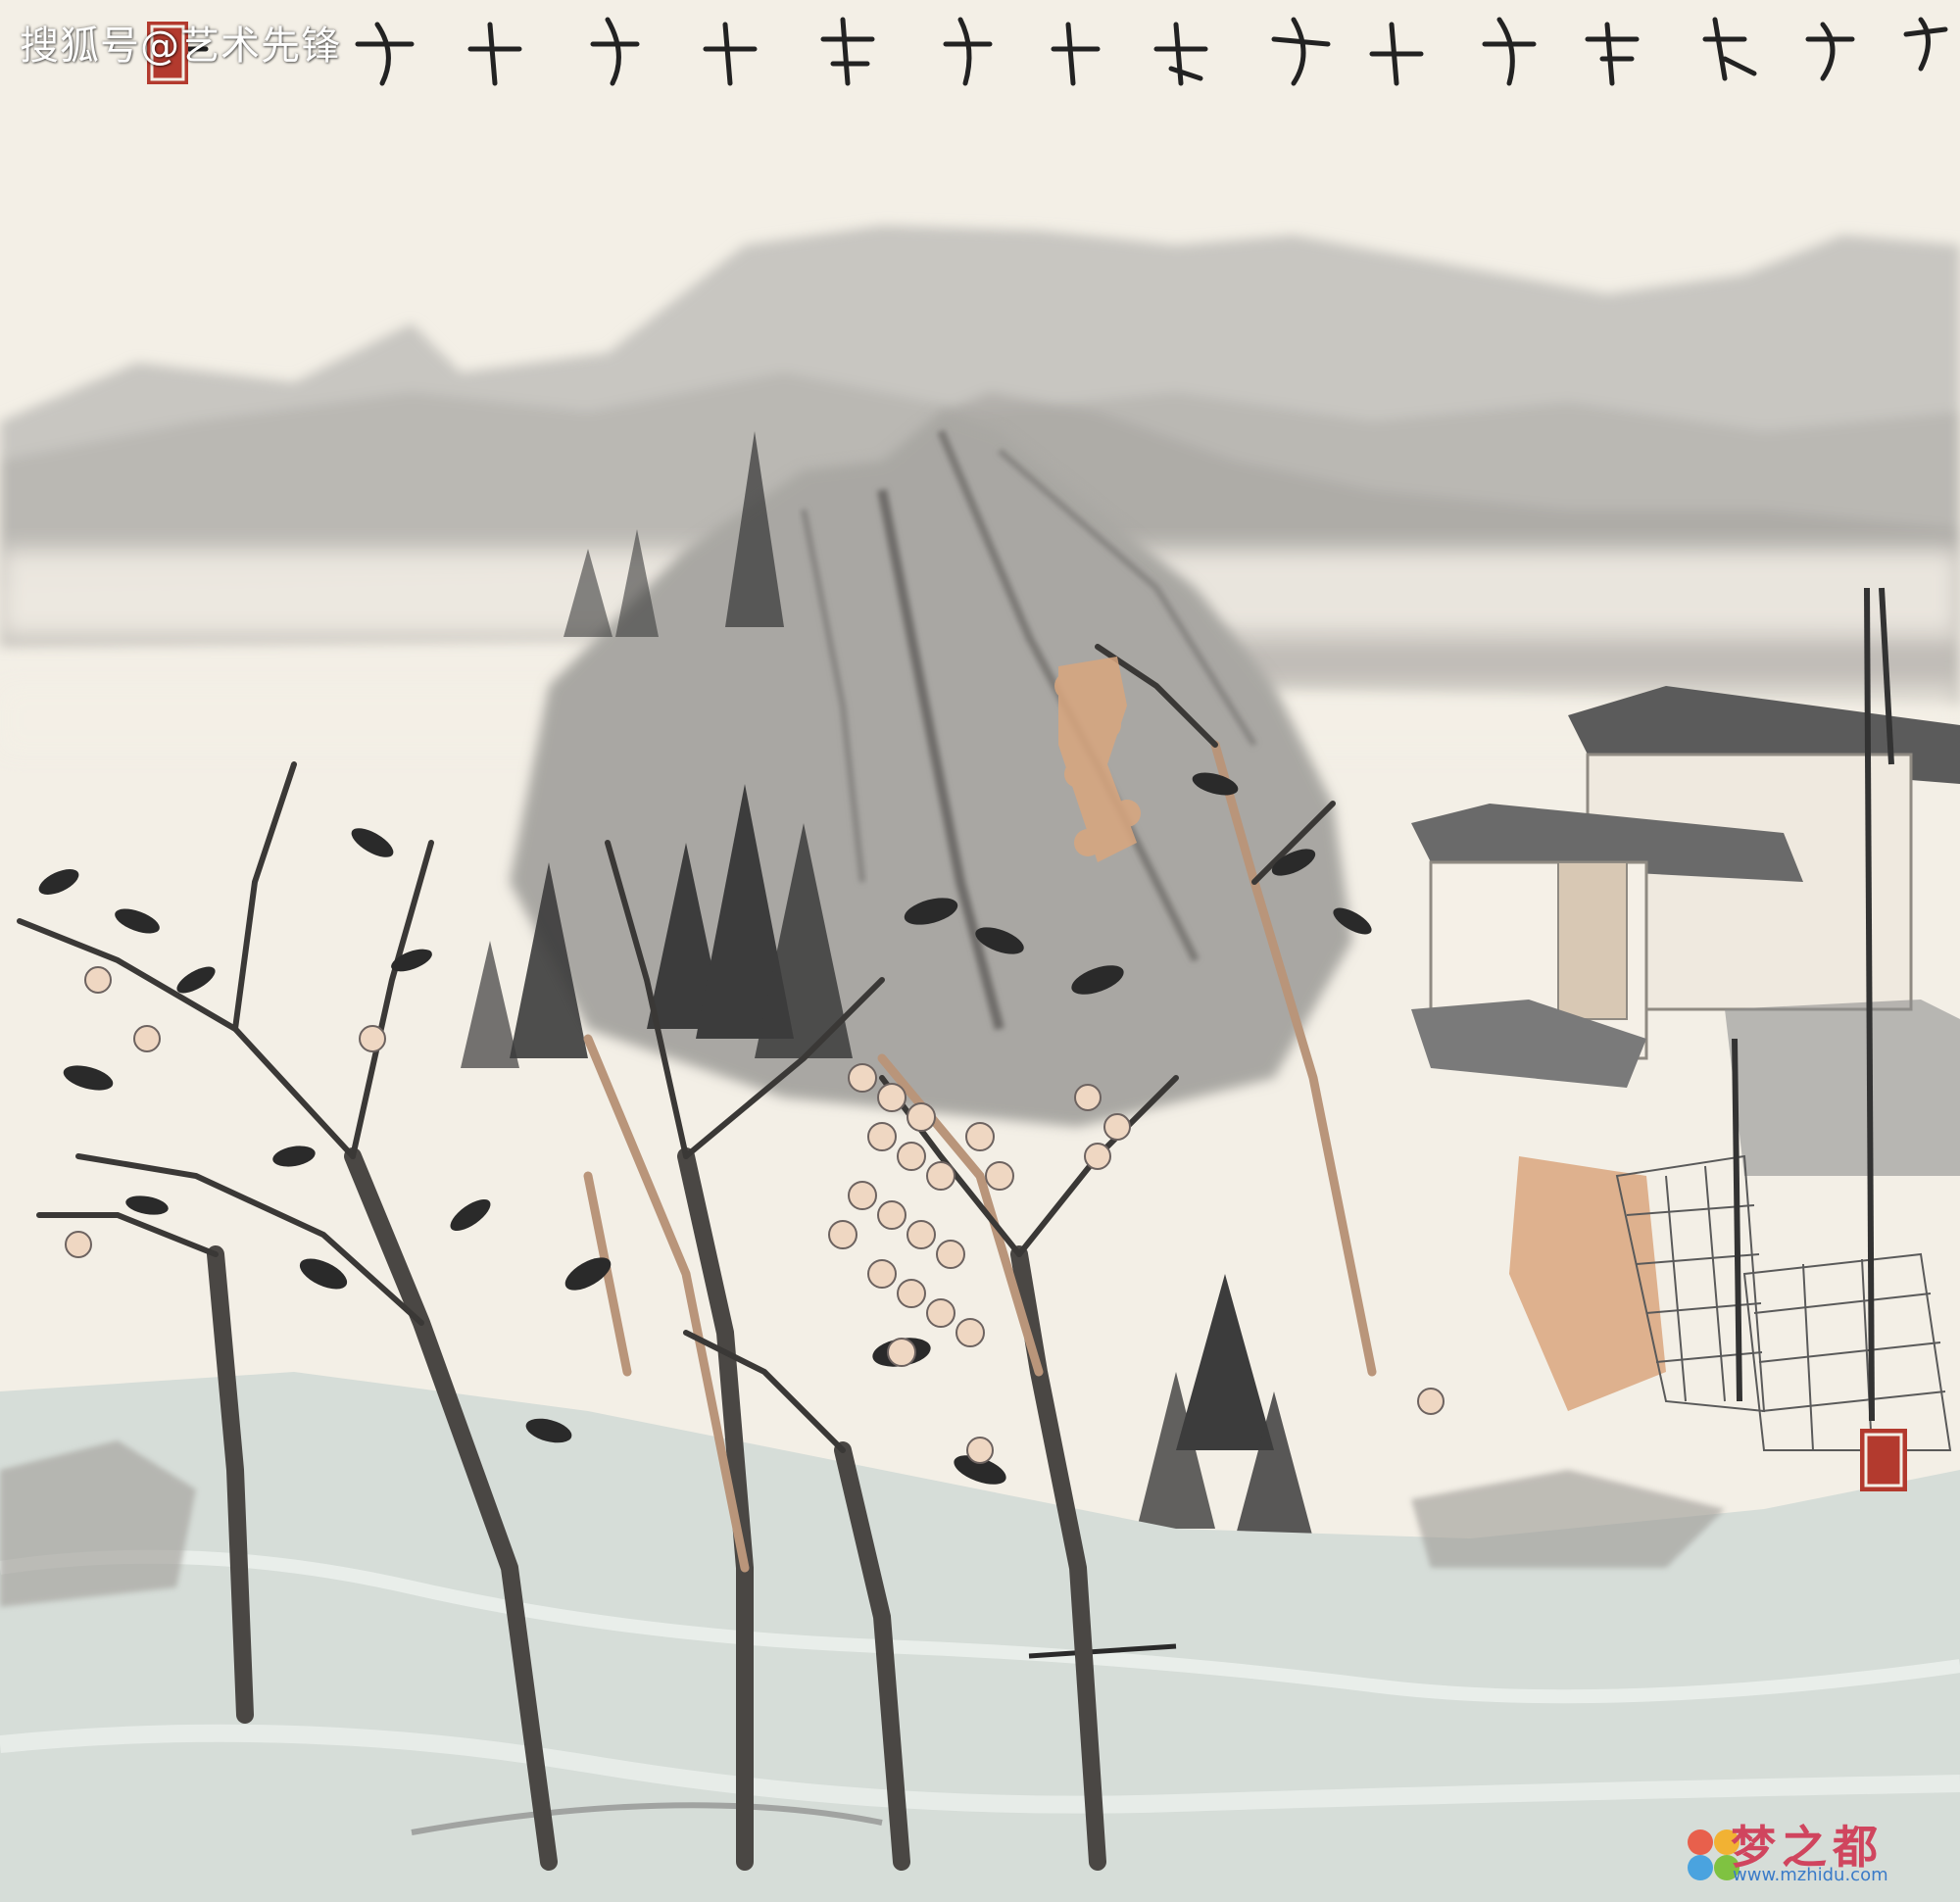 The image size is (1960, 1902). I want to click on site-url: www.mzhidu.com, so click(1810, 1875).